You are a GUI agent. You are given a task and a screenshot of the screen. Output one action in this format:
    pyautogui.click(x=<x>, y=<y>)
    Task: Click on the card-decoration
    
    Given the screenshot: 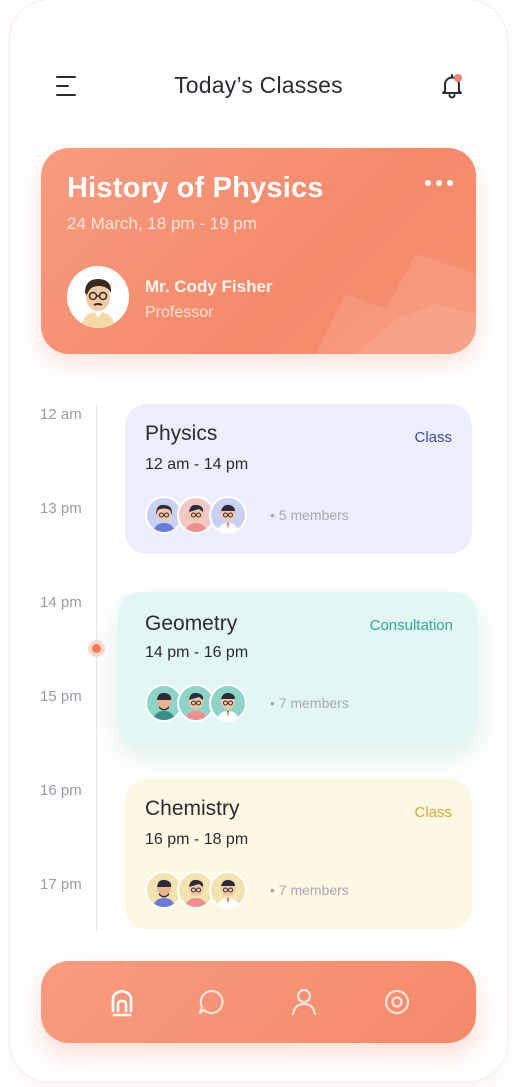 What is the action you would take?
    pyautogui.click(x=396, y=304)
    